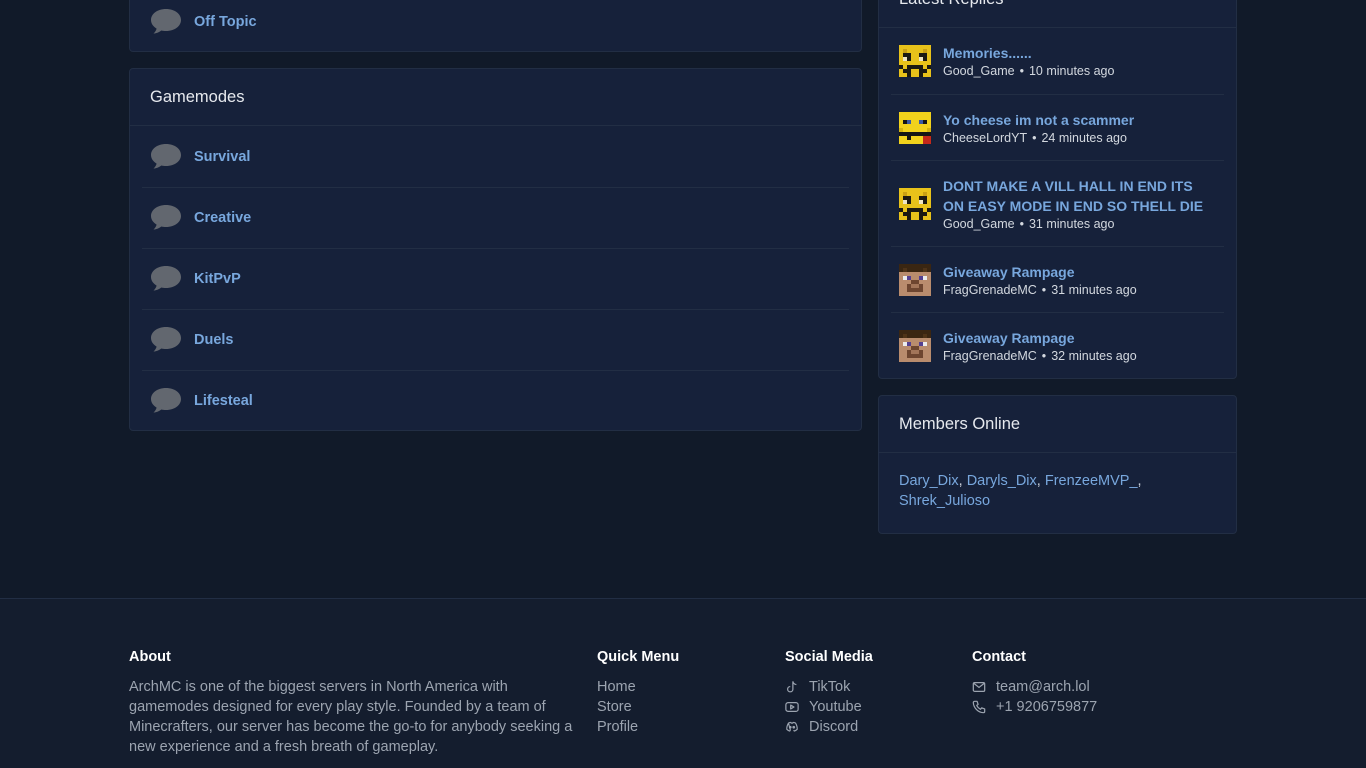 The width and height of the screenshot is (1366, 768). I want to click on footer-social-title: Social Media, so click(829, 657).